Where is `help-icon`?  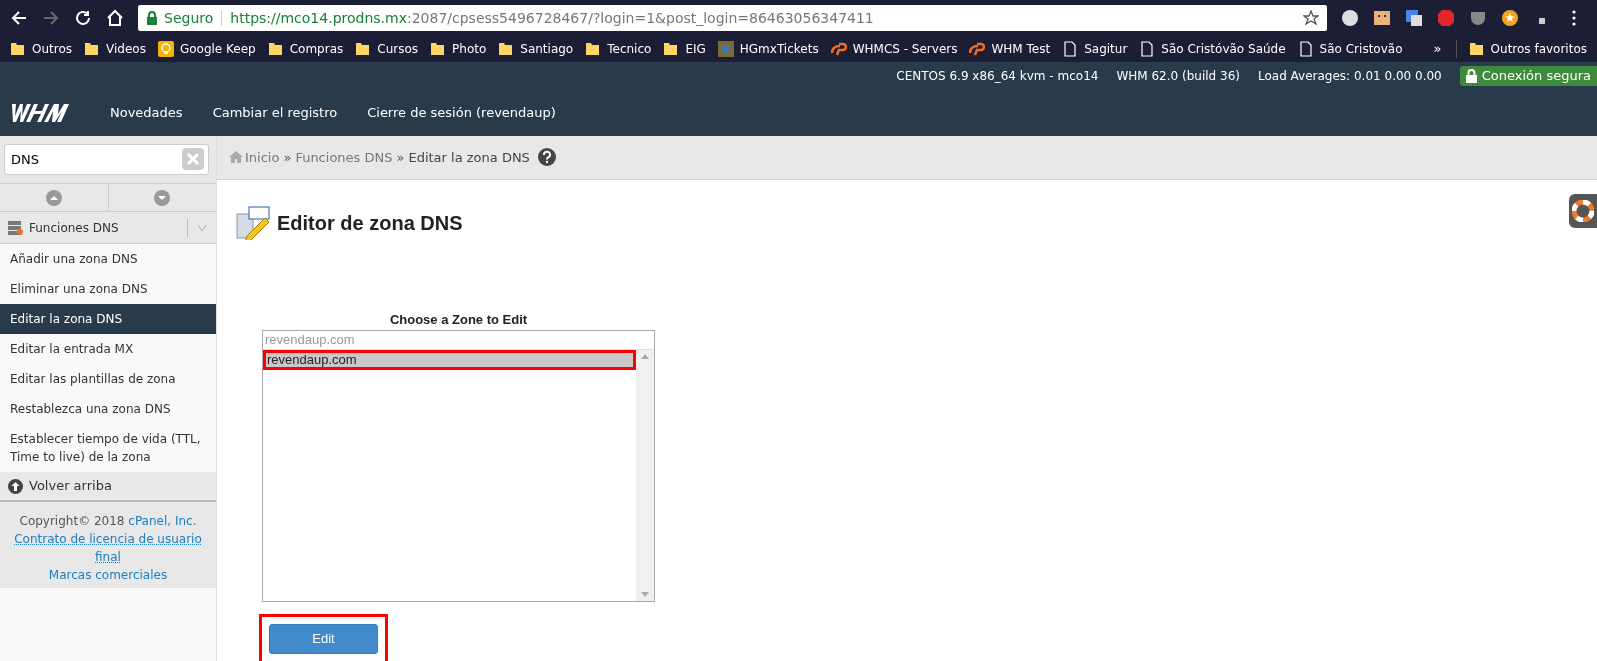
help-icon is located at coordinates (546, 157).